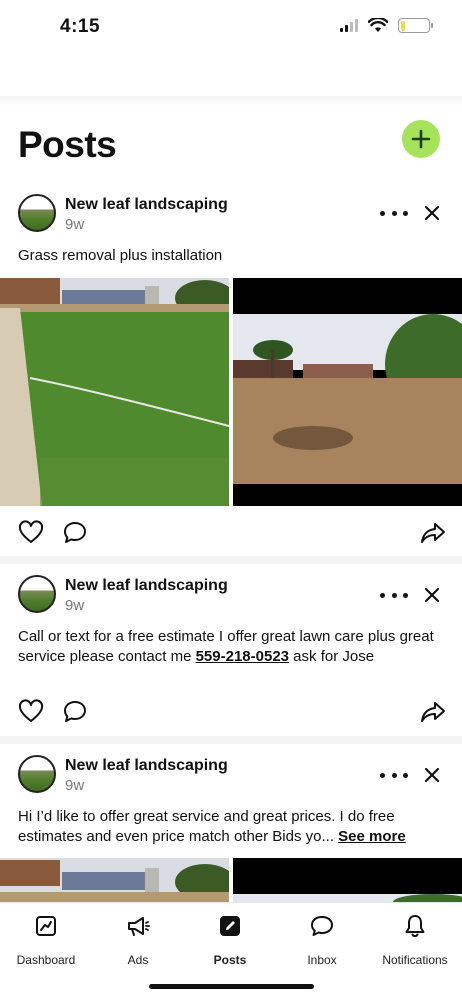 The width and height of the screenshot is (462, 1000). Describe the element at coordinates (378, 25) in the screenshot. I see `wifi-icon` at that location.